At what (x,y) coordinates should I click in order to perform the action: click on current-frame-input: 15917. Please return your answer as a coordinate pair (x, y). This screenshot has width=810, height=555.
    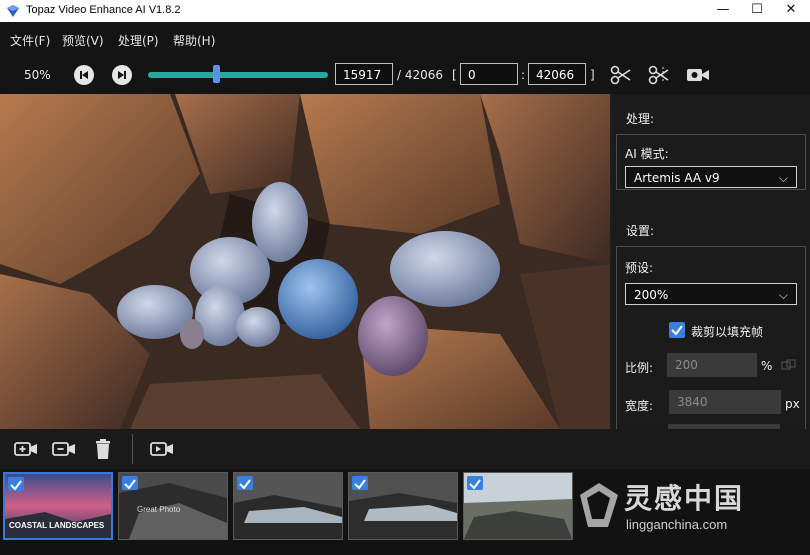
    Looking at the image, I should click on (364, 74).